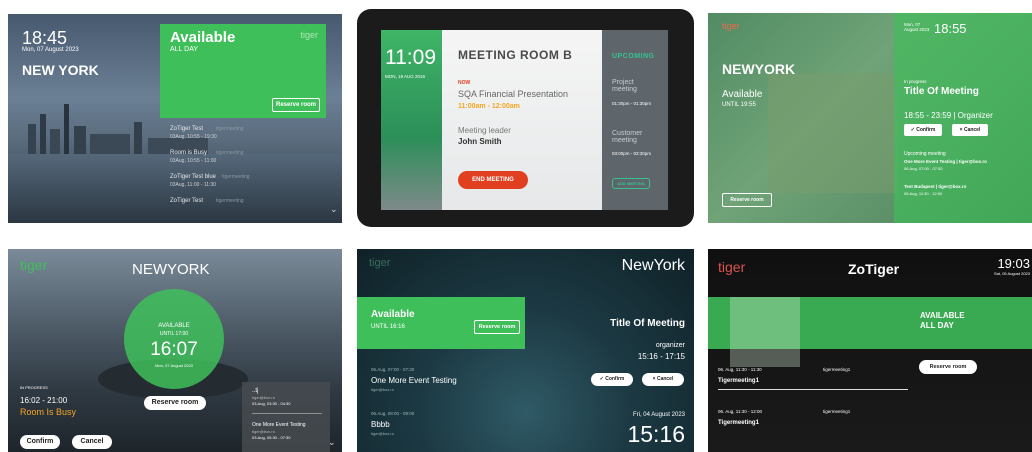  I want to click on status-until: UNTIL 16:16, so click(388, 327).